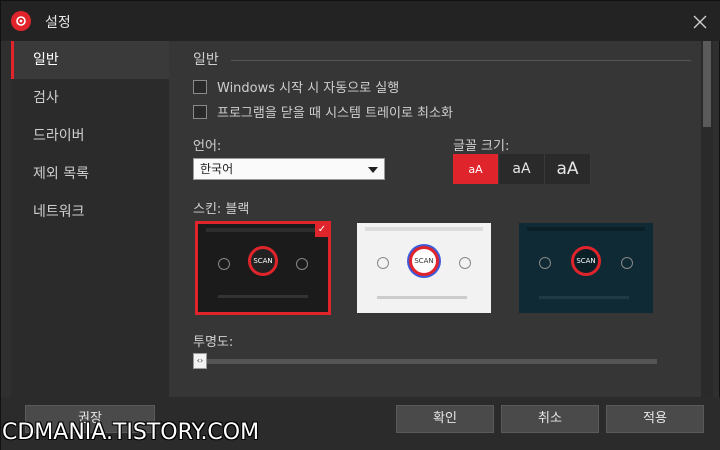  I want to click on settings-scrollbar, so click(707, 219).